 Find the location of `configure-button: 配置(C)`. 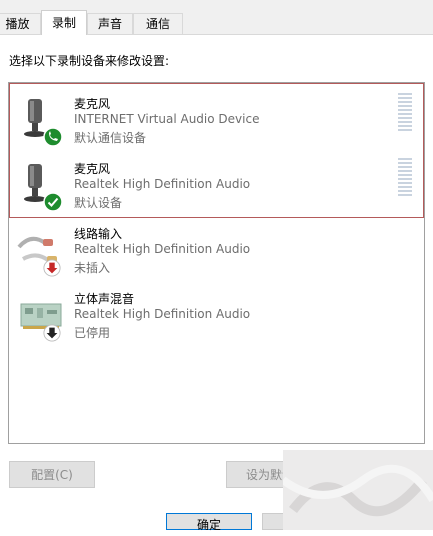

configure-button: 配置(C) is located at coordinates (52, 474).